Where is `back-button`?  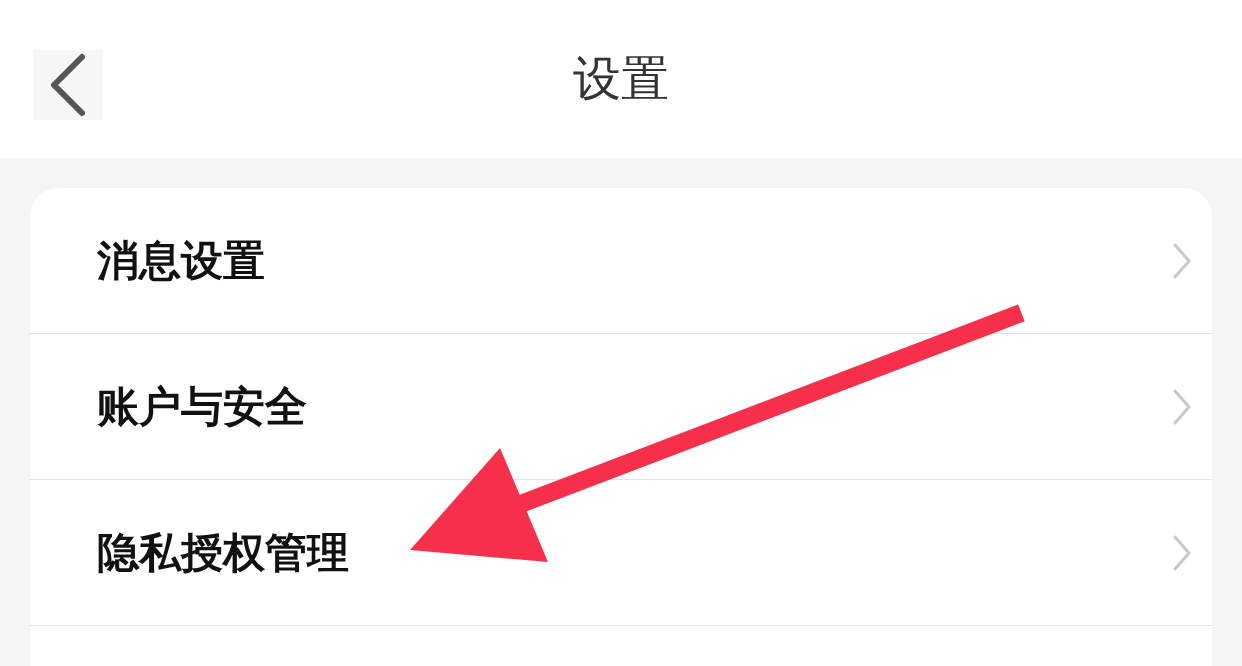 back-button is located at coordinates (68, 85).